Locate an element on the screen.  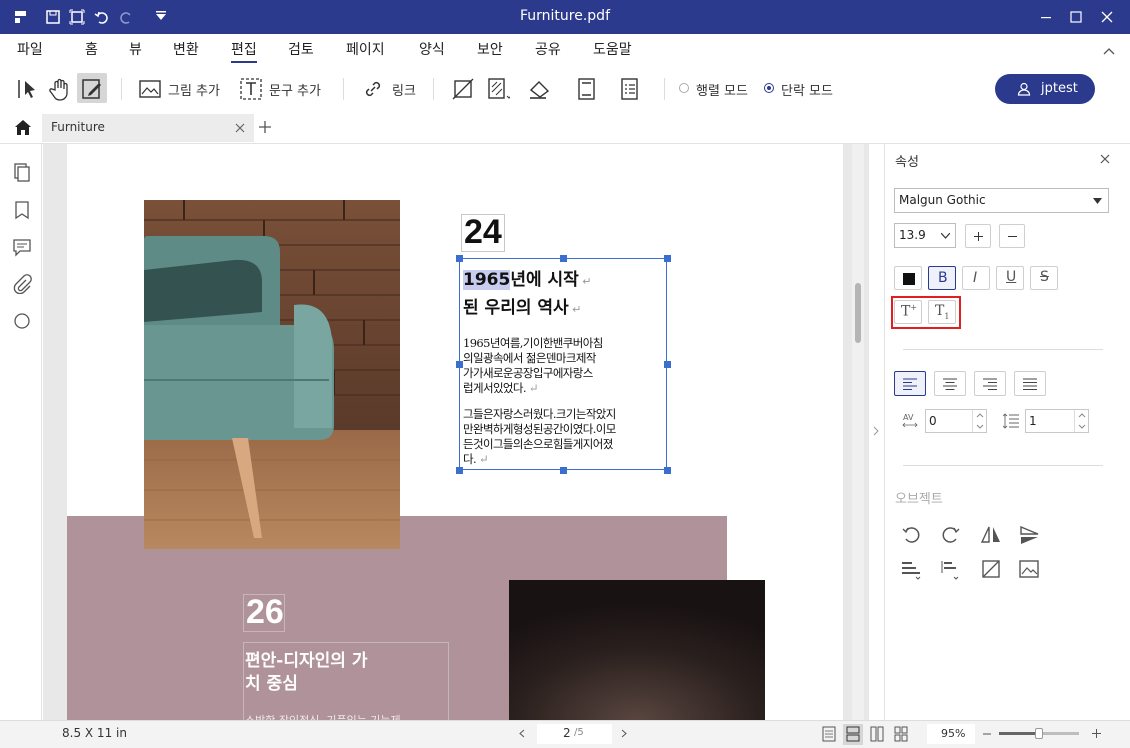
select-cursor-icon is located at coordinates (28, 89).